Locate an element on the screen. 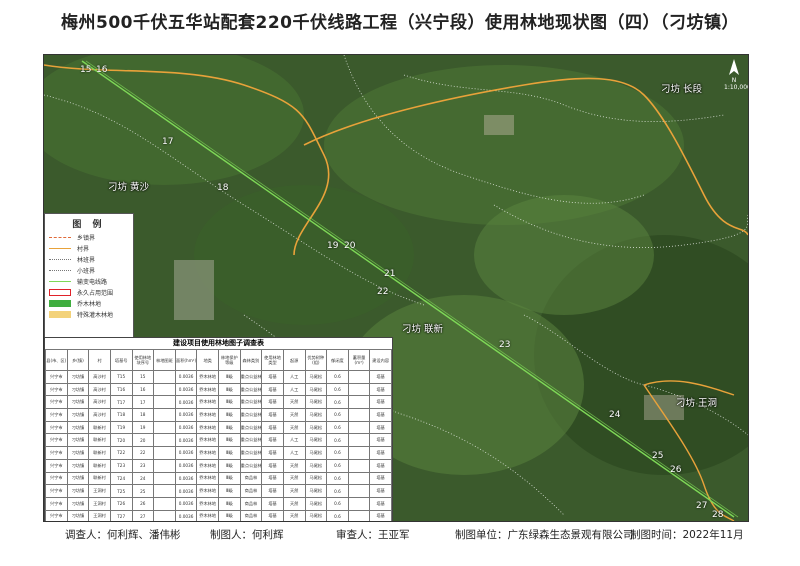  table-cell: T15 is located at coordinates (121, 377).